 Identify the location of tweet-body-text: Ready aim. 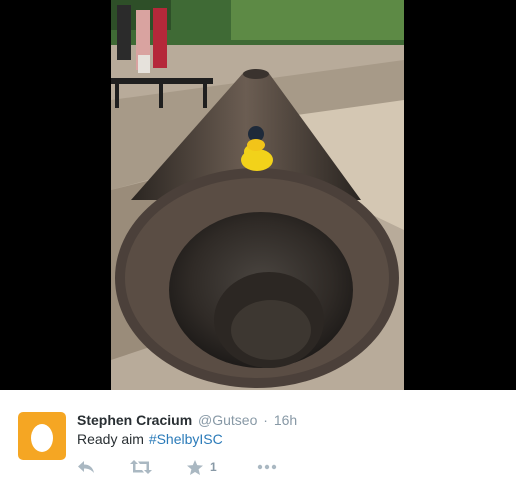
(110, 439).